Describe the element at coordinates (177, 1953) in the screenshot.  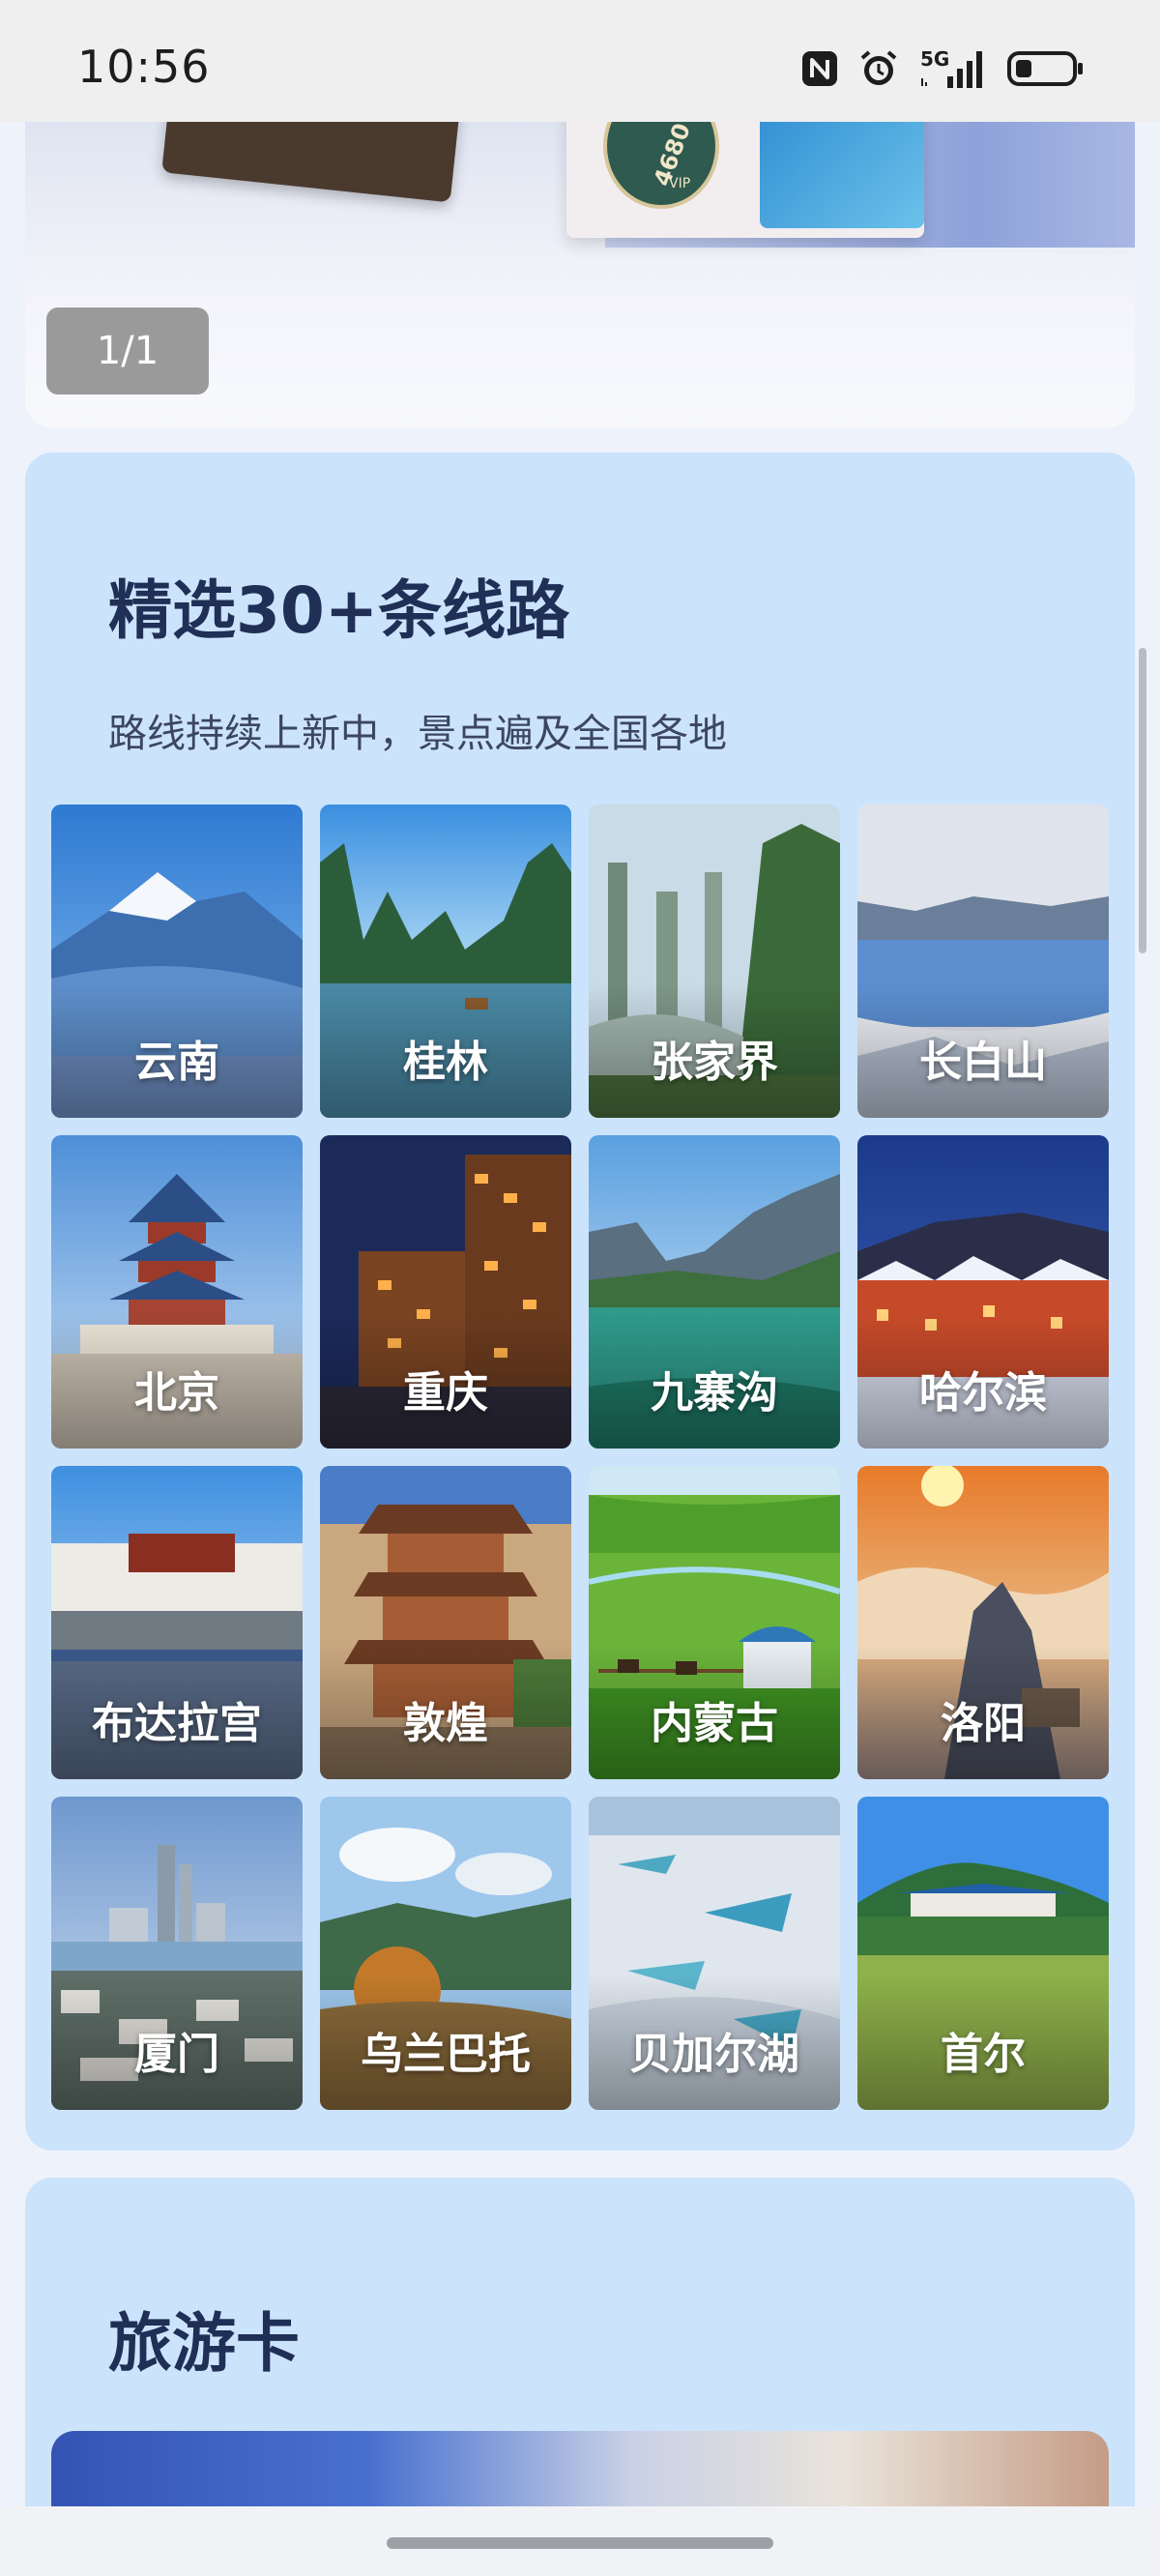
I see `route-tile-xiamen: 厦门` at that location.